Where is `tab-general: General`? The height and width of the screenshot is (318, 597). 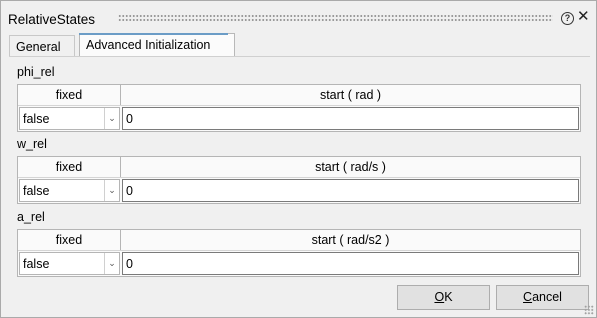 tab-general: General is located at coordinates (42, 45).